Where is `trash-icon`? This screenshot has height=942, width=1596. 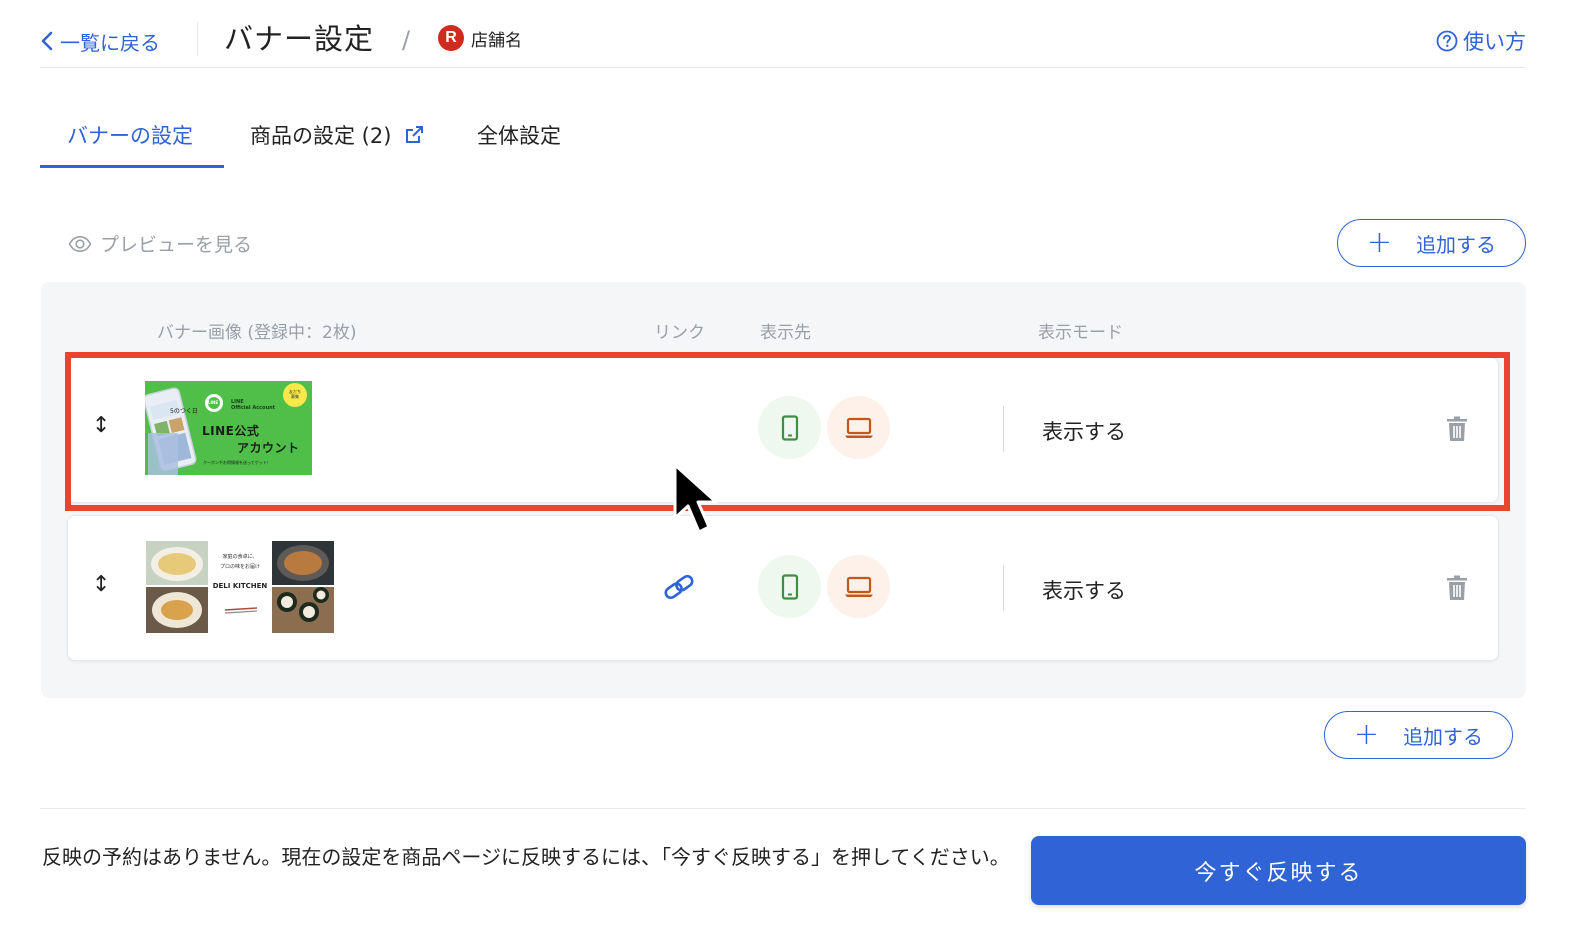
trash-icon is located at coordinates (1457, 590).